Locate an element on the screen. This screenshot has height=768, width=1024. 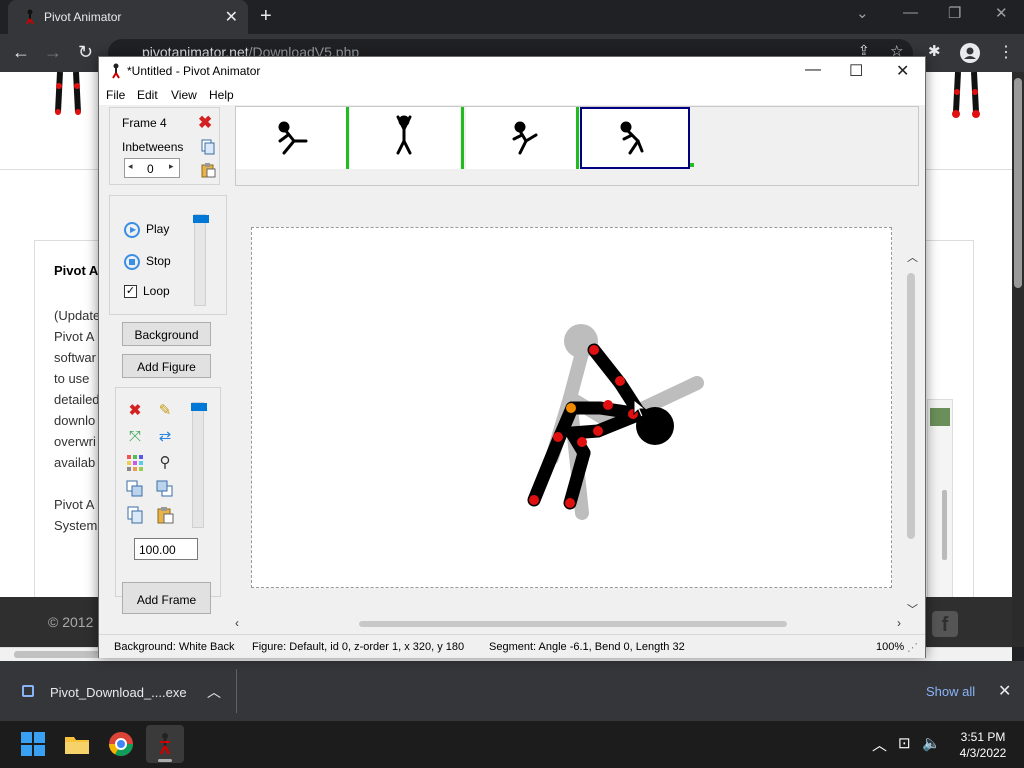
menu-file: File is located at coordinates (115, 95).